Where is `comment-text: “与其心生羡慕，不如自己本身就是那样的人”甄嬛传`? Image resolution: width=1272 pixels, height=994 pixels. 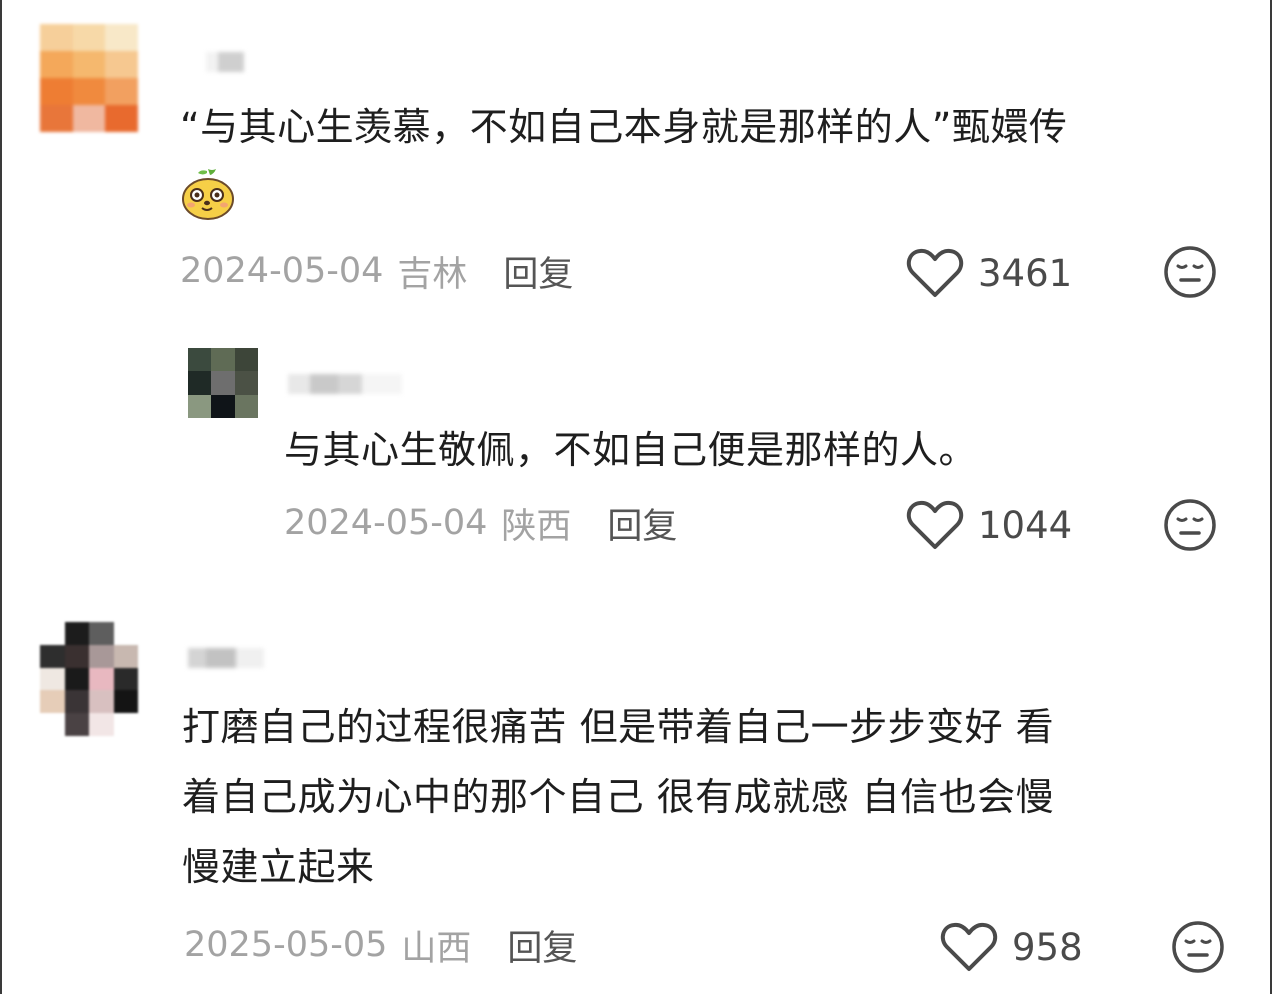 comment-text: “与其心生羡慕，不如自己本身就是那样的人”甄嬛传 is located at coordinates (623, 127).